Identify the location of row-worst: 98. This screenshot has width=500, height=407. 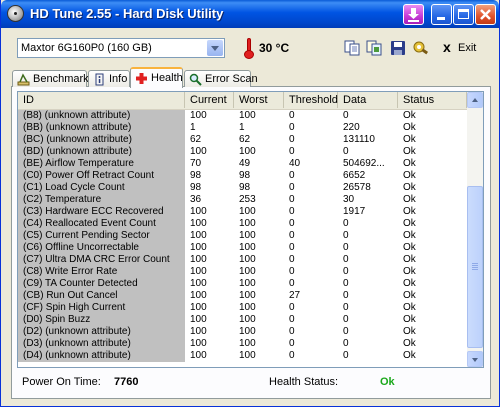
(245, 175).